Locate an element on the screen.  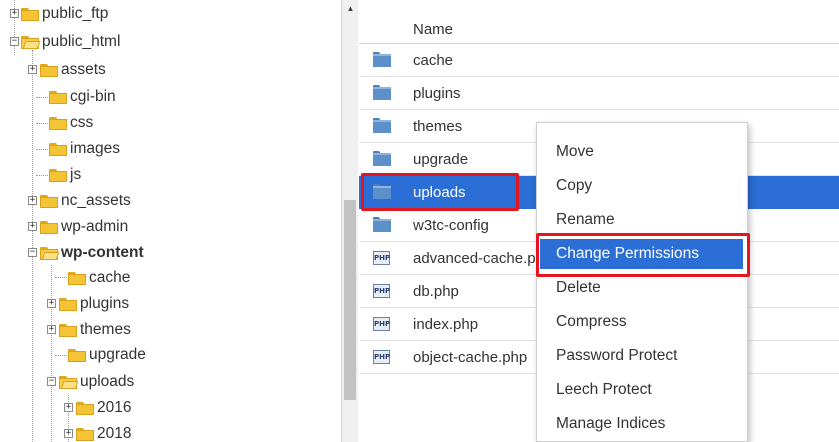
tree-item-cache: cache is located at coordinates (99, 278).